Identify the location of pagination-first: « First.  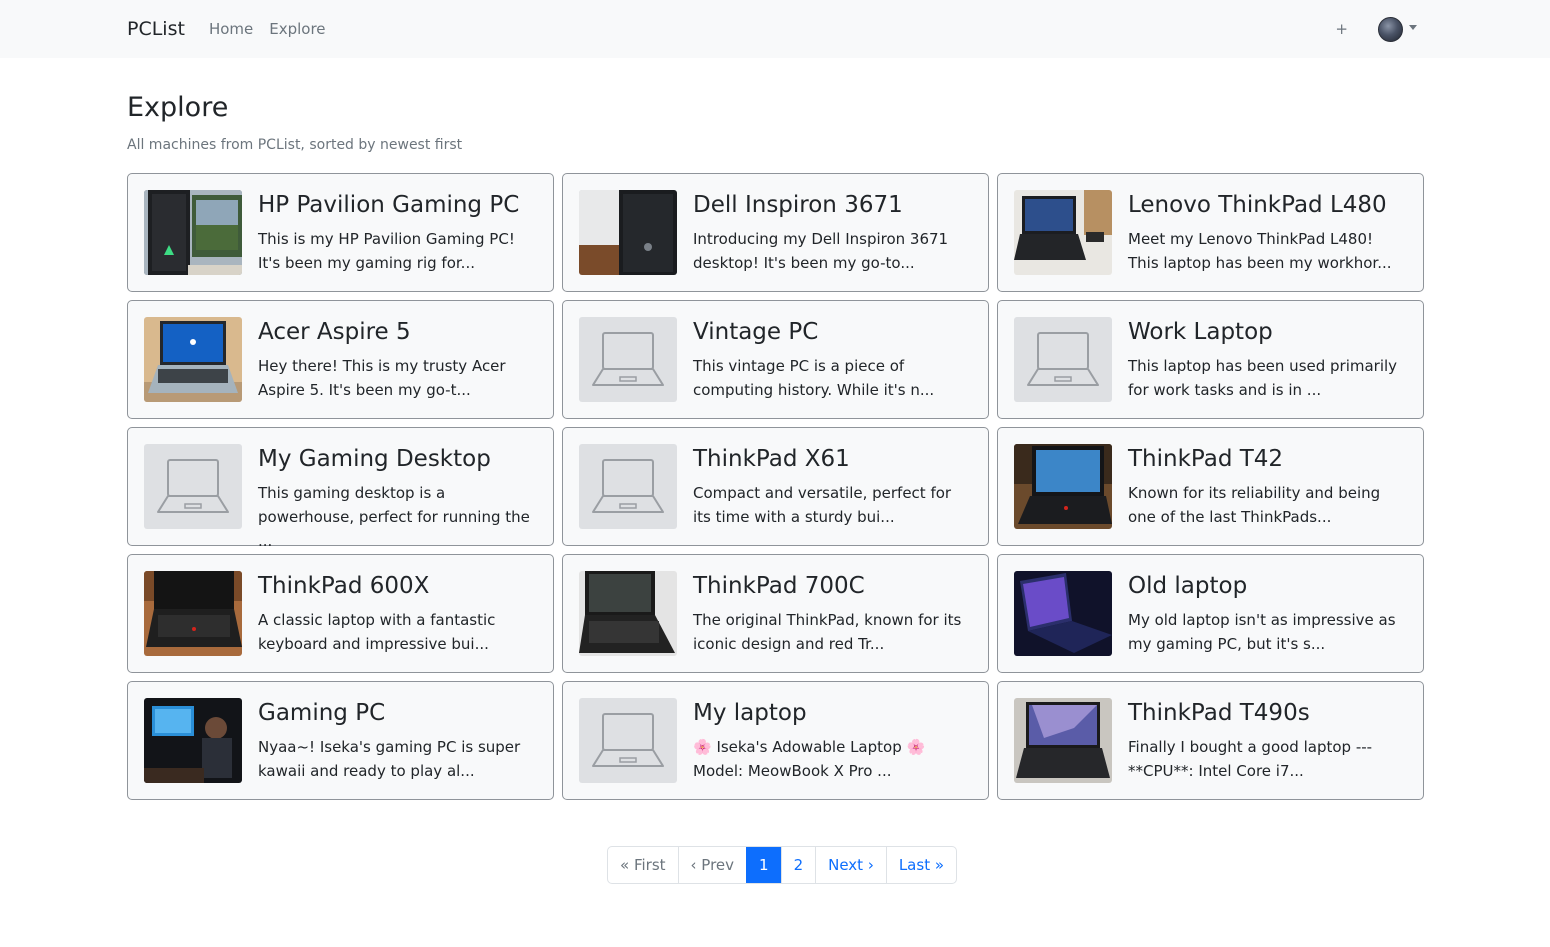
(643, 865).